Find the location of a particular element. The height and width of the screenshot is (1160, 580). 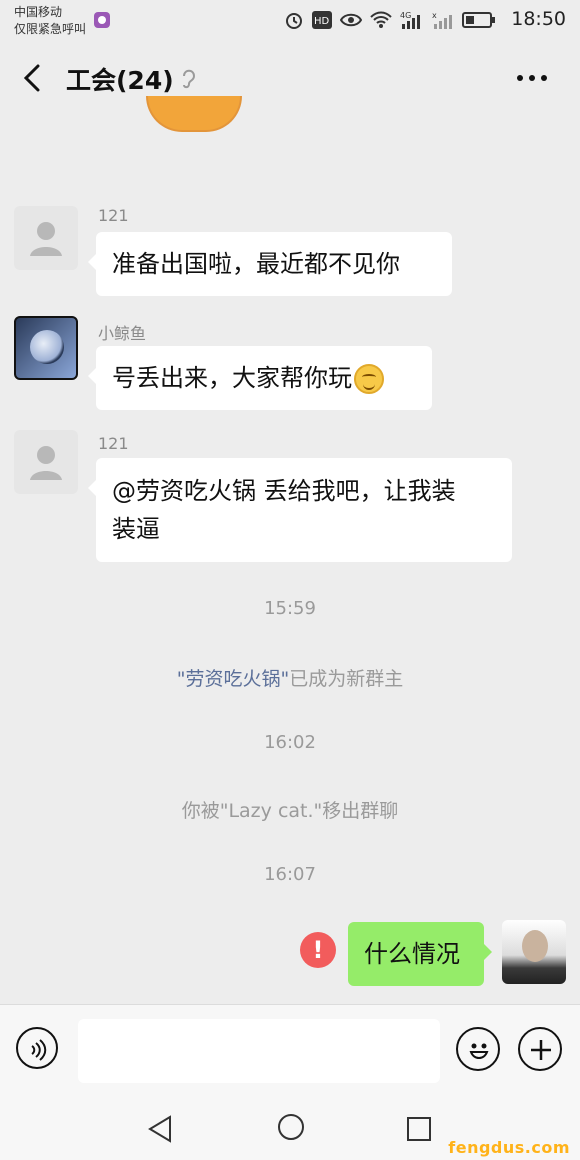

status-bar: 中国移动 仅限紧急呼叫 HD 4G x 18:50 is located at coordinates (290, 20).